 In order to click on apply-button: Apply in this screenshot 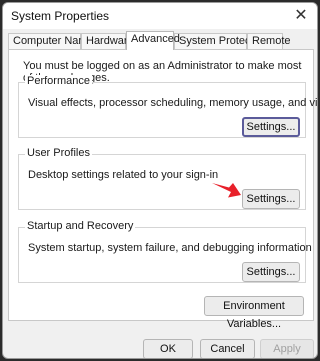, I will do `click(287, 348)`.